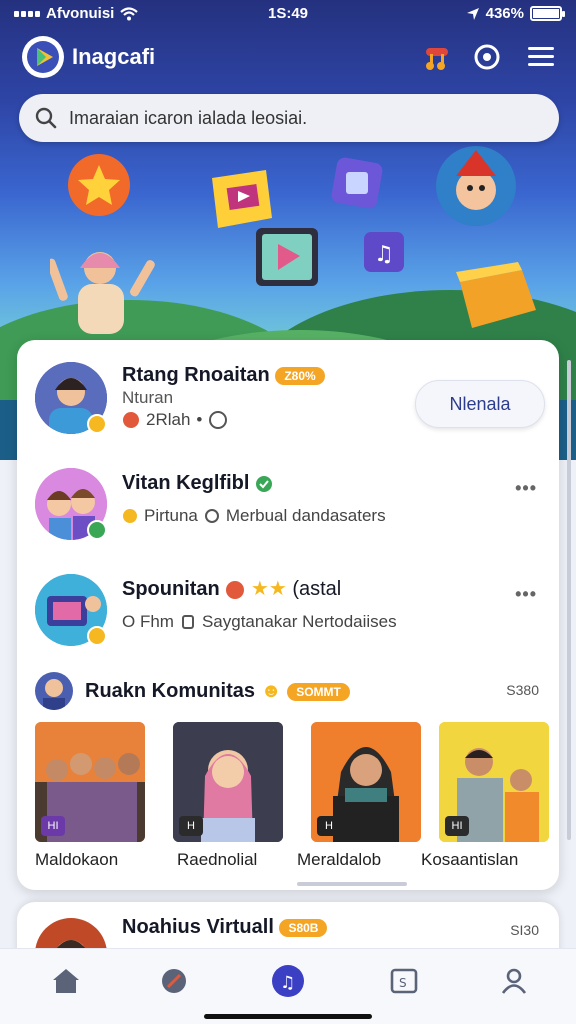  Describe the element at coordinates (476, 186) in the screenshot. I see `character-icon` at that location.